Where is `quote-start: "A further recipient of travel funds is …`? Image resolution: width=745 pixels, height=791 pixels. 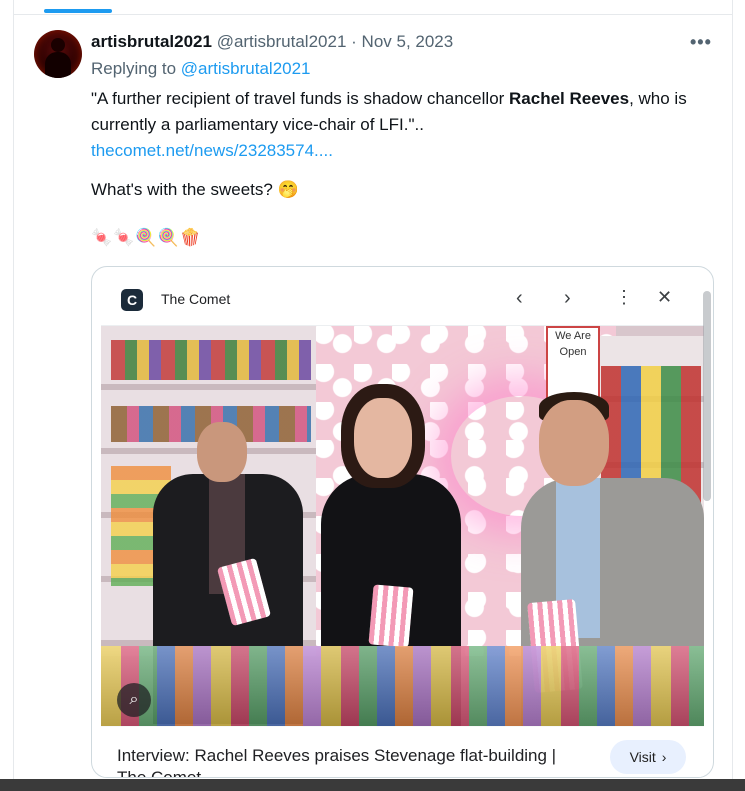
quote-start: "A further recipient of travel funds is … is located at coordinates (300, 98).